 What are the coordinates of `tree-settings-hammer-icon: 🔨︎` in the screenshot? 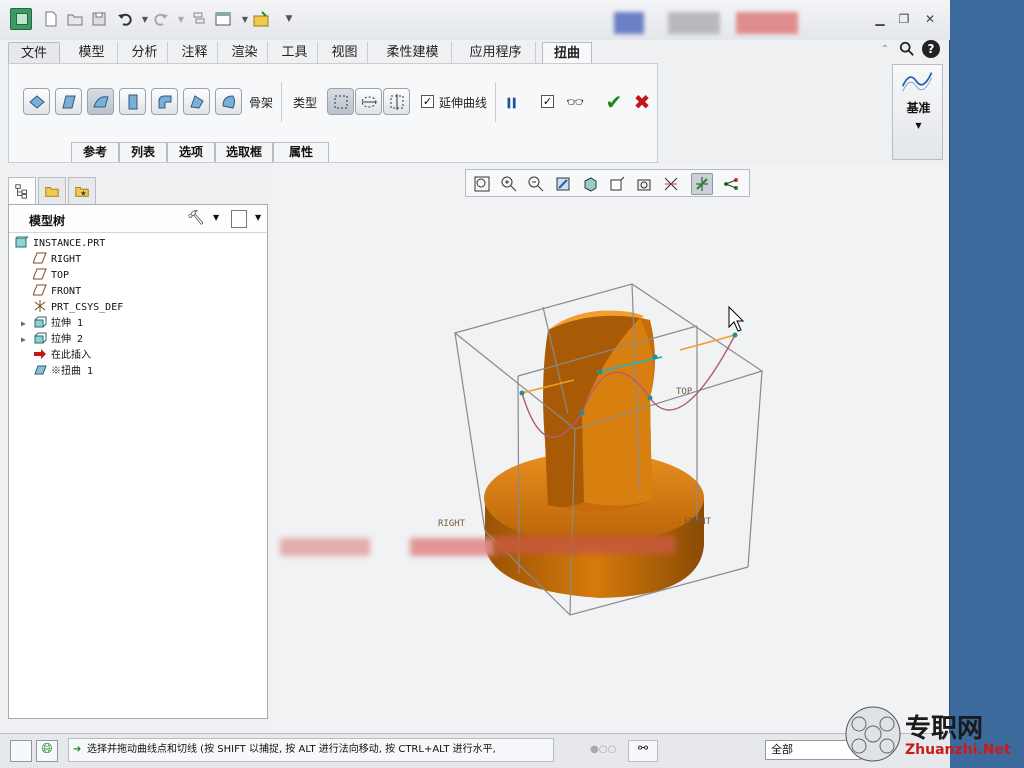 It's located at (196, 219).